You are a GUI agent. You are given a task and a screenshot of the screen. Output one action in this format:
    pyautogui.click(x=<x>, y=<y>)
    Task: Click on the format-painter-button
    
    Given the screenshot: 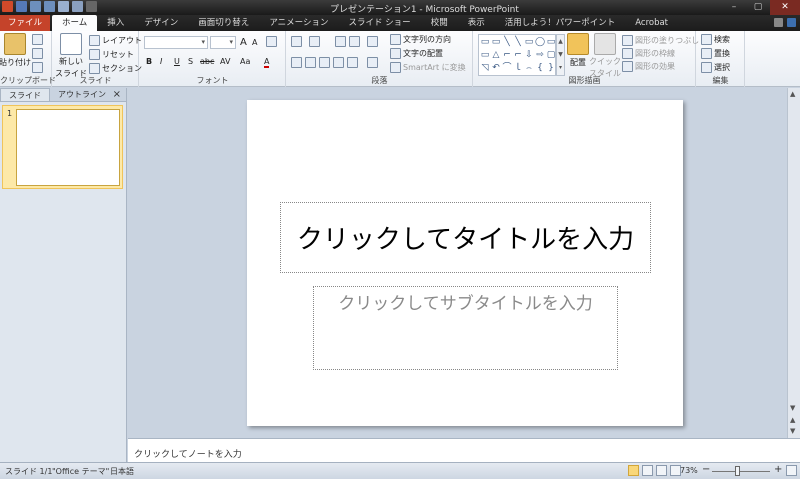 What is the action you would take?
    pyautogui.click(x=37, y=67)
    